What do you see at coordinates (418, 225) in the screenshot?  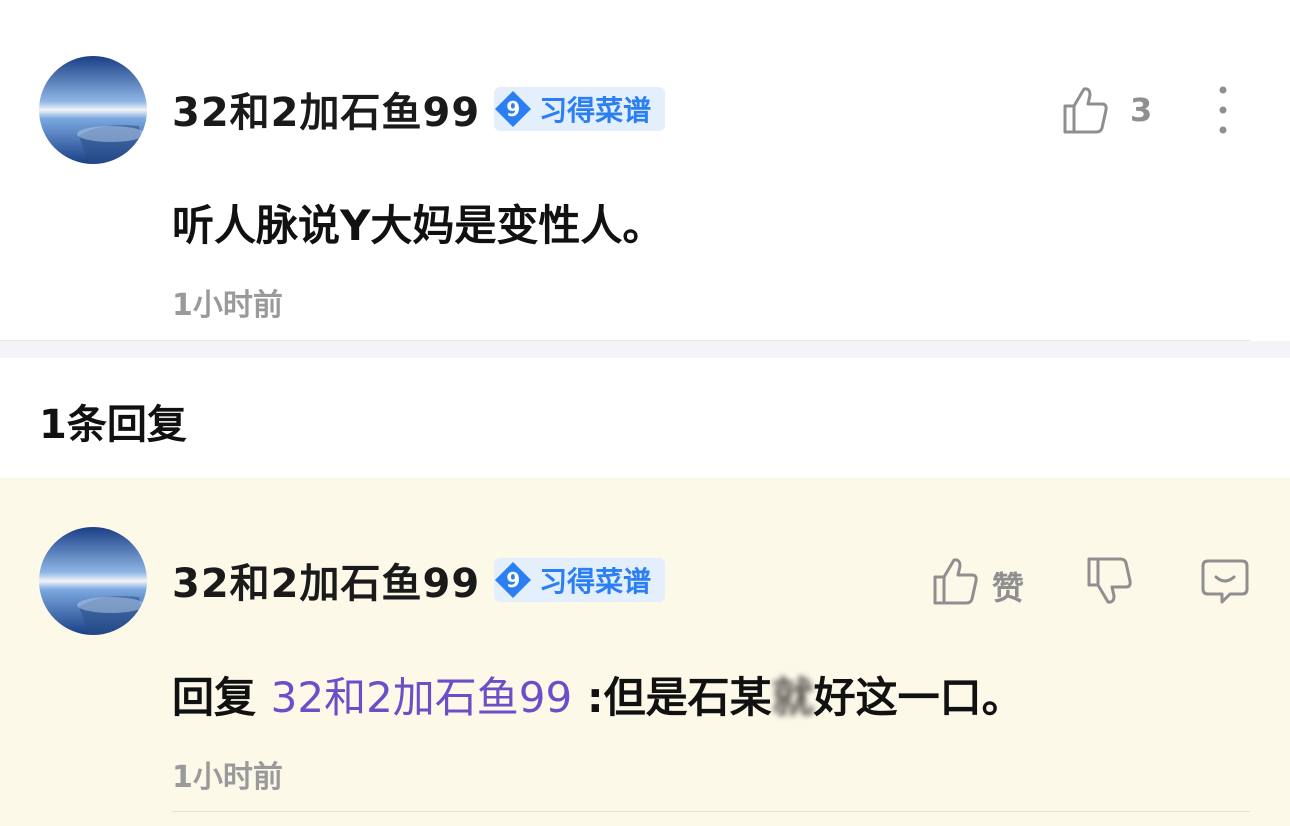 I see `comment-content: 听人脉说Y大妈是变性人。` at bounding box center [418, 225].